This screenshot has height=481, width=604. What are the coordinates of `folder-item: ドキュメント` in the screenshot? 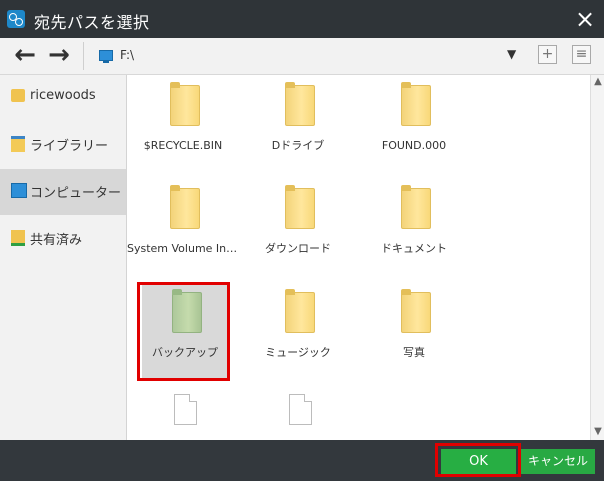 It's located at (414, 226).